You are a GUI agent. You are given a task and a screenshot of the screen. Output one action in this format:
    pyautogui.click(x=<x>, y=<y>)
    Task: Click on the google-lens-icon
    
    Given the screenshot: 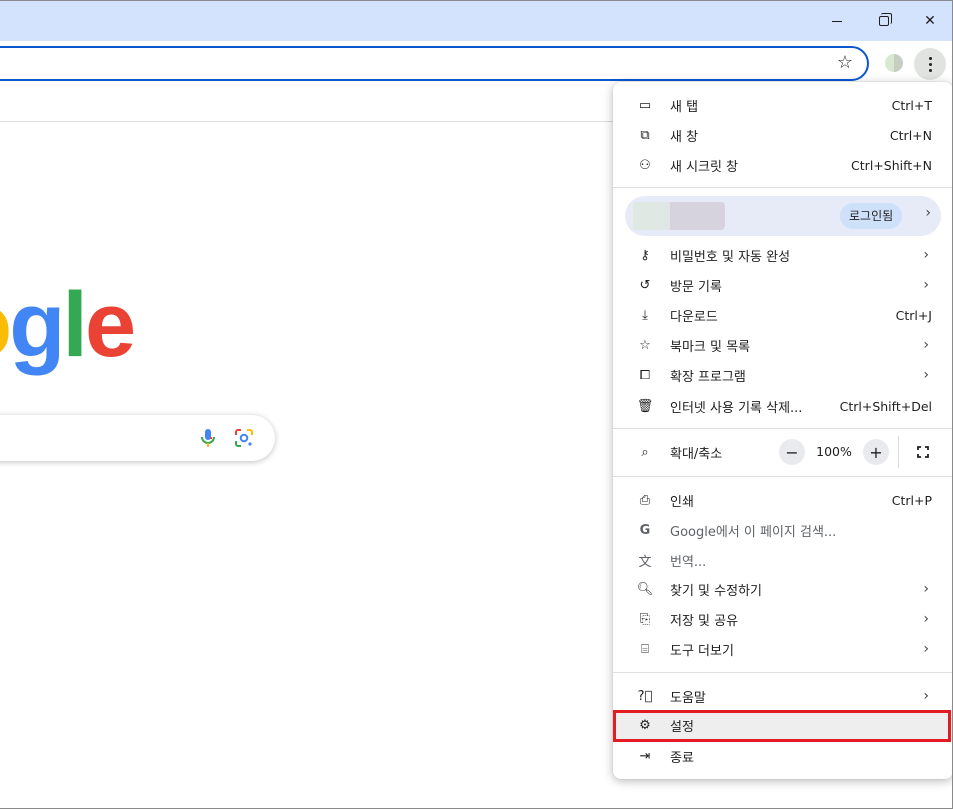 What is the action you would take?
    pyautogui.click(x=244, y=438)
    